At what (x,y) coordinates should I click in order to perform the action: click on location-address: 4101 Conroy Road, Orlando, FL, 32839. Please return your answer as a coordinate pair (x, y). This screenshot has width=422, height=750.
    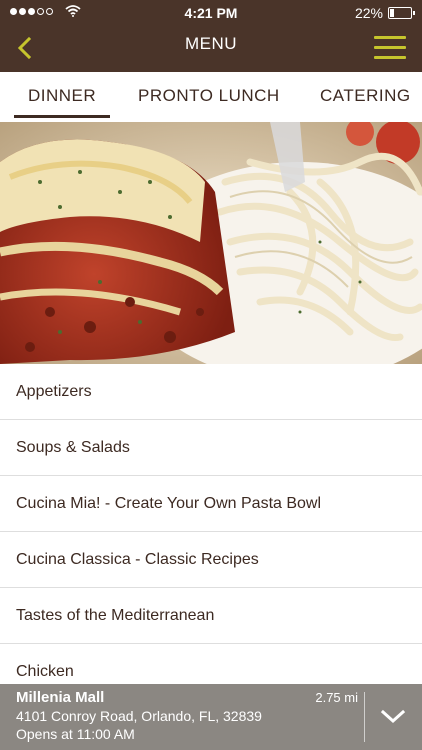
    Looking at the image, I should click on (139, 716).